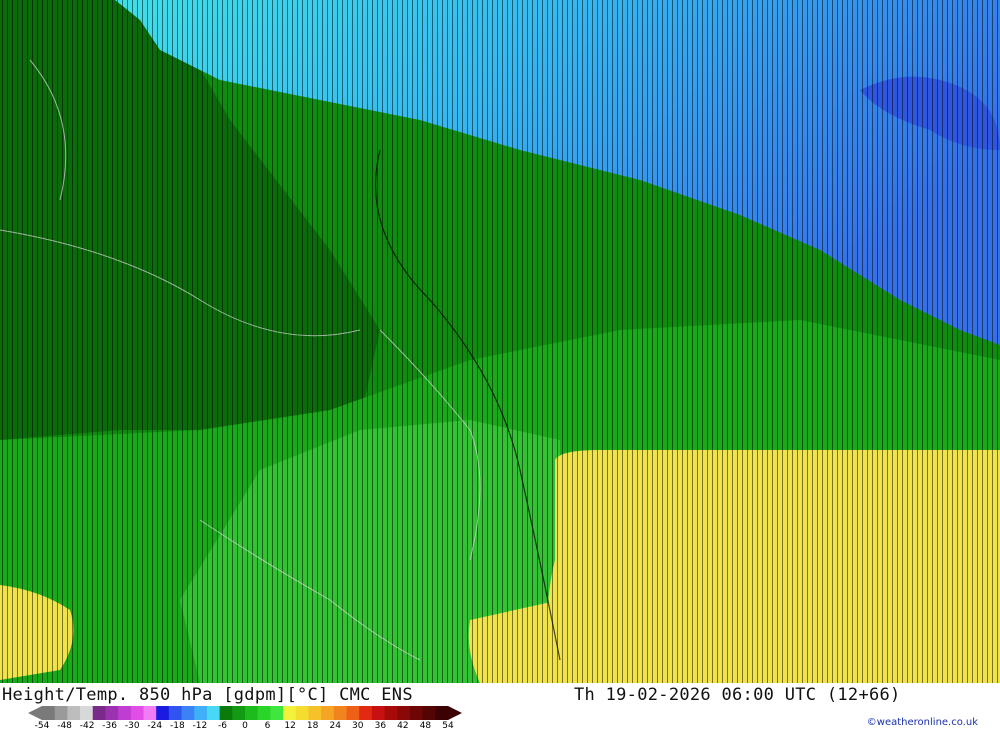 This screenshot has height=733, width=1000. What do you see at coordinates (290, 726) in the screenshot?
I see `scale-tick-label: 12` at bounding box center [290, 726].